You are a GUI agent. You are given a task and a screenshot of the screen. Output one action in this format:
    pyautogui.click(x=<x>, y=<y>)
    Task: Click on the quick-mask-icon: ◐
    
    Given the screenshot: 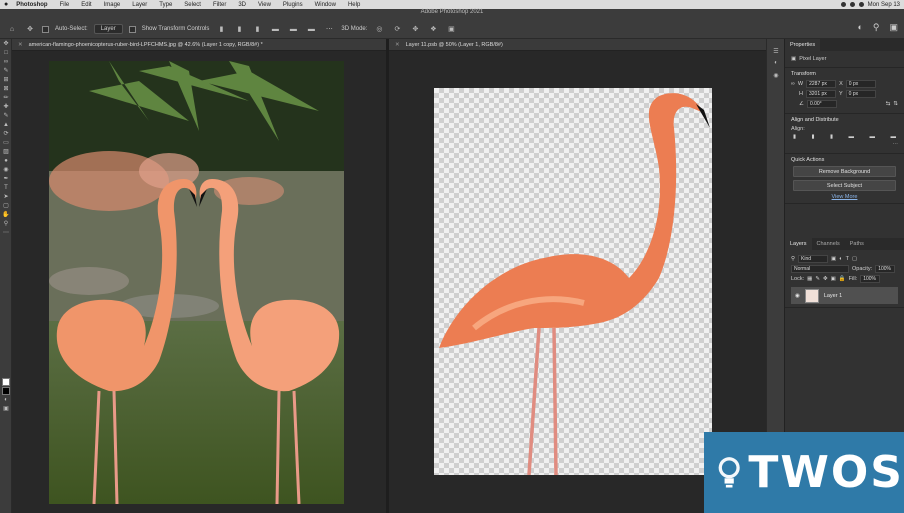 What is the action you would take?
    pyautogui.click(x=6, y=399)
    